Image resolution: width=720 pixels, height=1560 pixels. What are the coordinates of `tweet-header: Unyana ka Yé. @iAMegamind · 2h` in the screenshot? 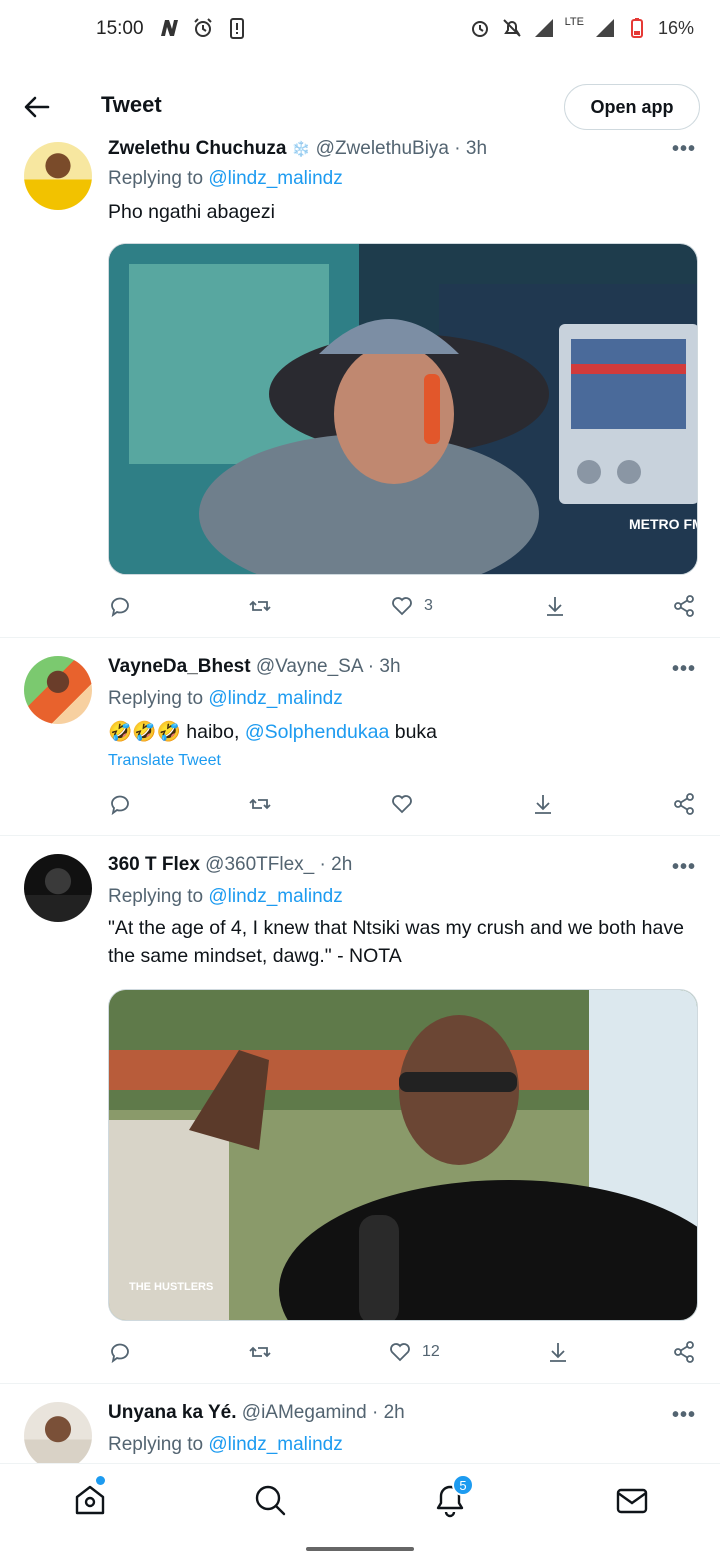 It's located at (404, 1415).